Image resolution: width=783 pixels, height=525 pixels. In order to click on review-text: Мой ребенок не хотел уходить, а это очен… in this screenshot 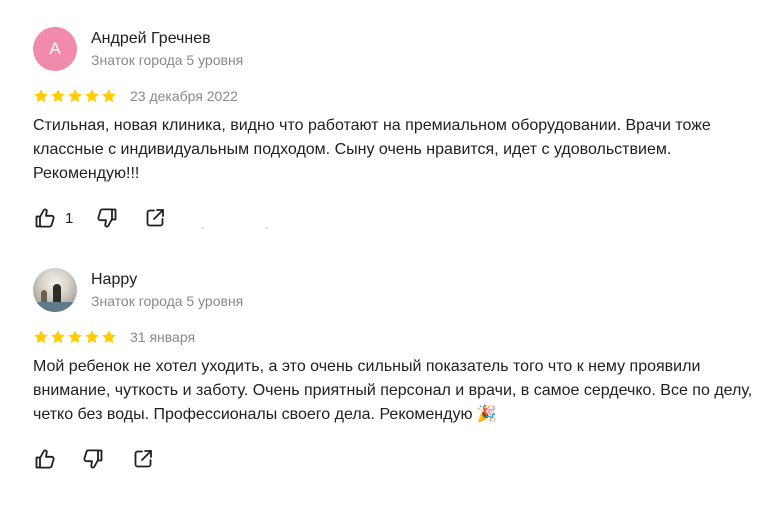, I will do `click(393, 390)`.